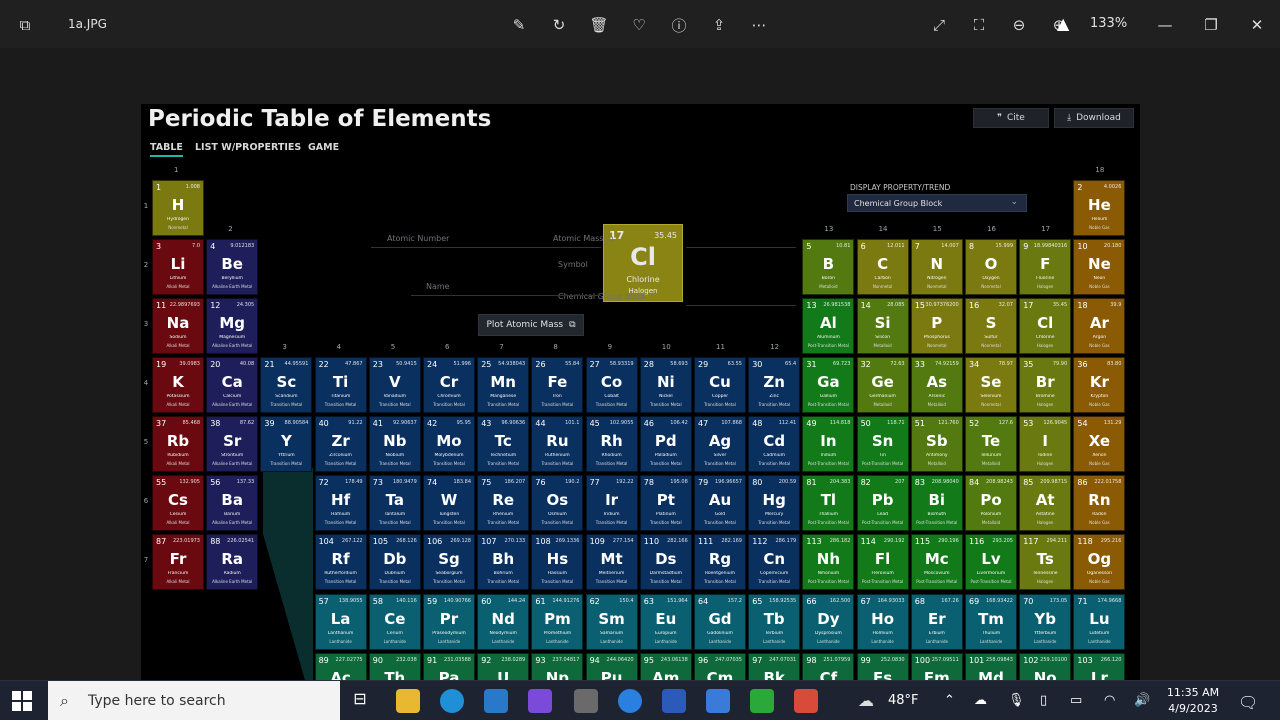 The image size is (1280, 720). What do you see at coordinates (828, 267) in the screenshot?
I see `element-cell-b: 5 10.81 B Boron Metalloid` at bounding box center [828, 267].